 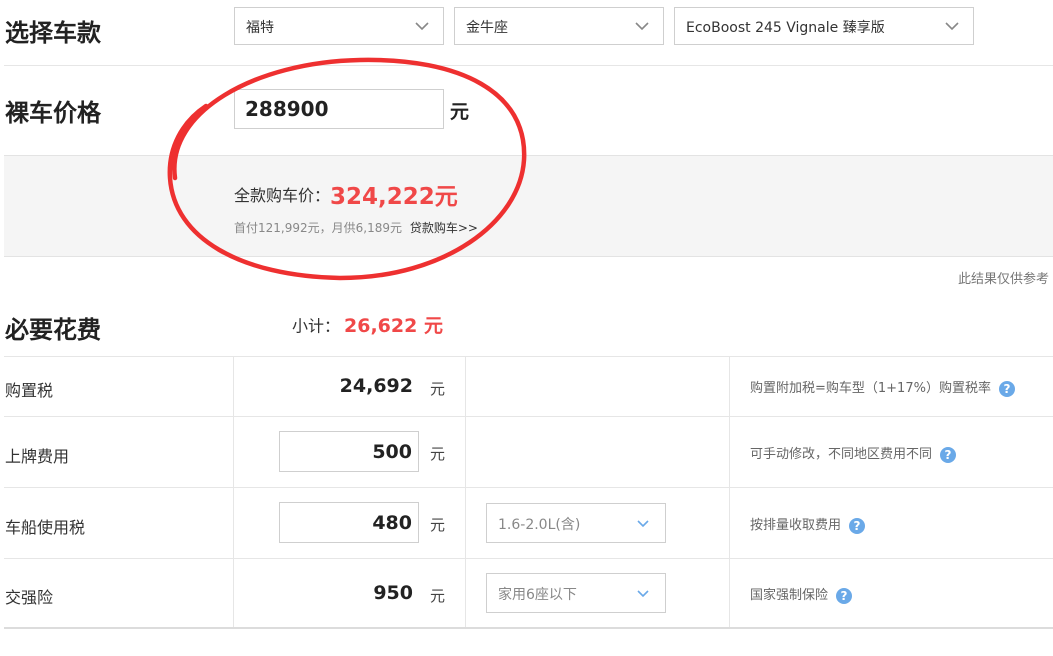 What do you see at coordinates (349, 522) in the screenshot?
I see `vehicle-tax-input` at bounding box center [349, 522].